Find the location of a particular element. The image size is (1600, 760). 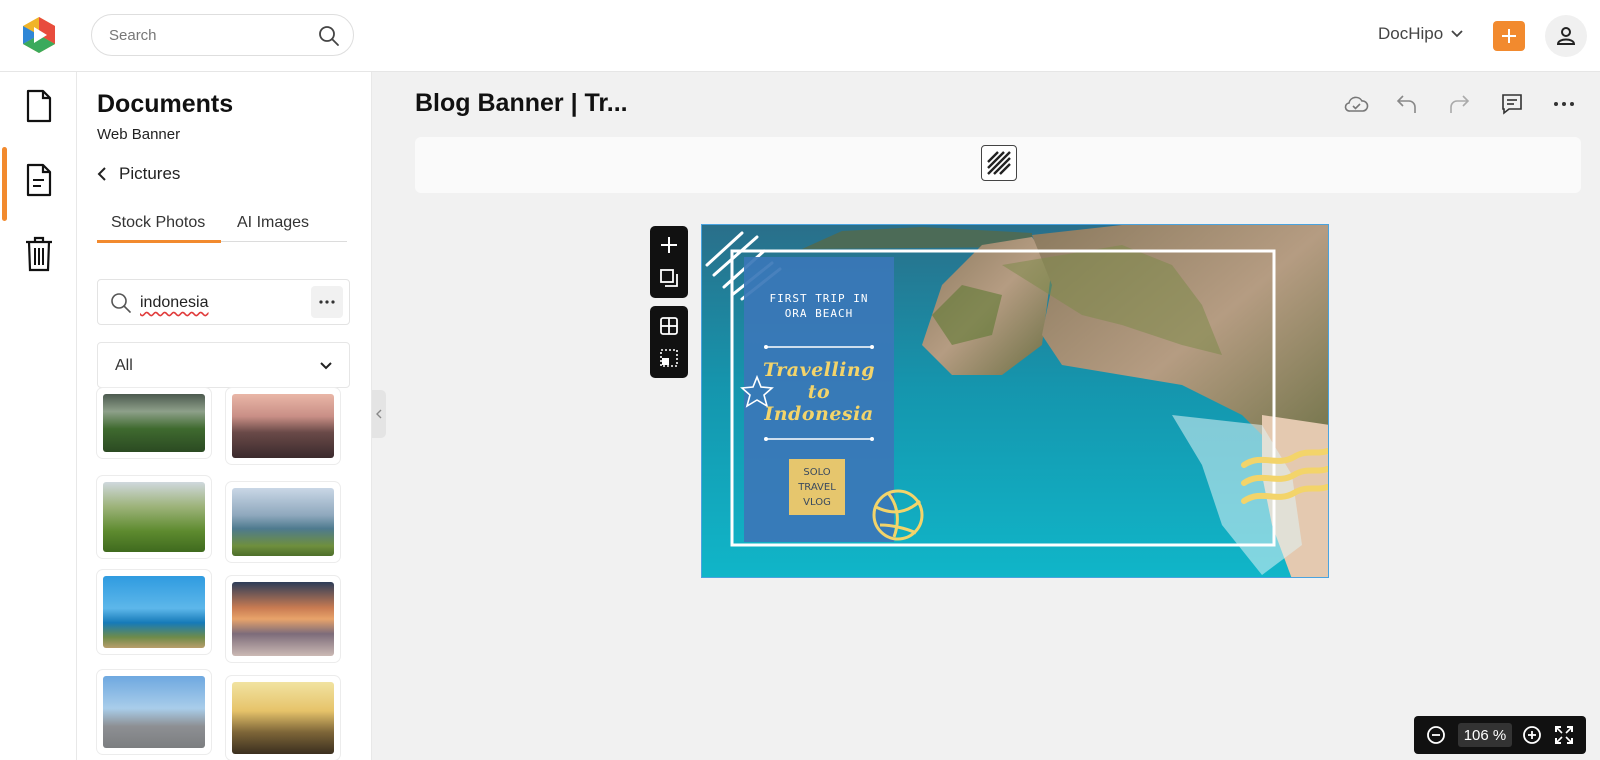

template-doc-icon is located at coordinates (39, 180).